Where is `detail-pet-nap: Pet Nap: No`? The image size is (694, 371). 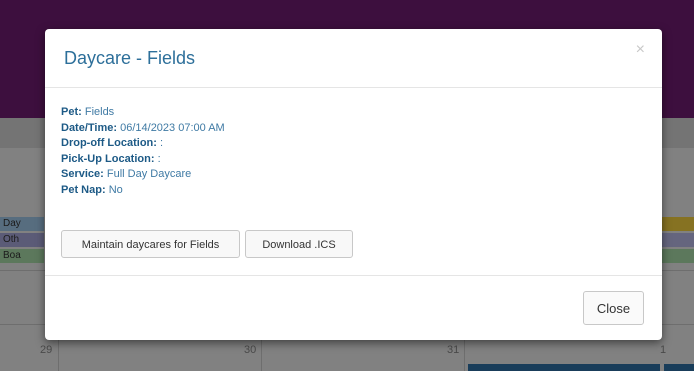 detail-pet-nap: Pet Nap: No is located at coordinates (92, 189).